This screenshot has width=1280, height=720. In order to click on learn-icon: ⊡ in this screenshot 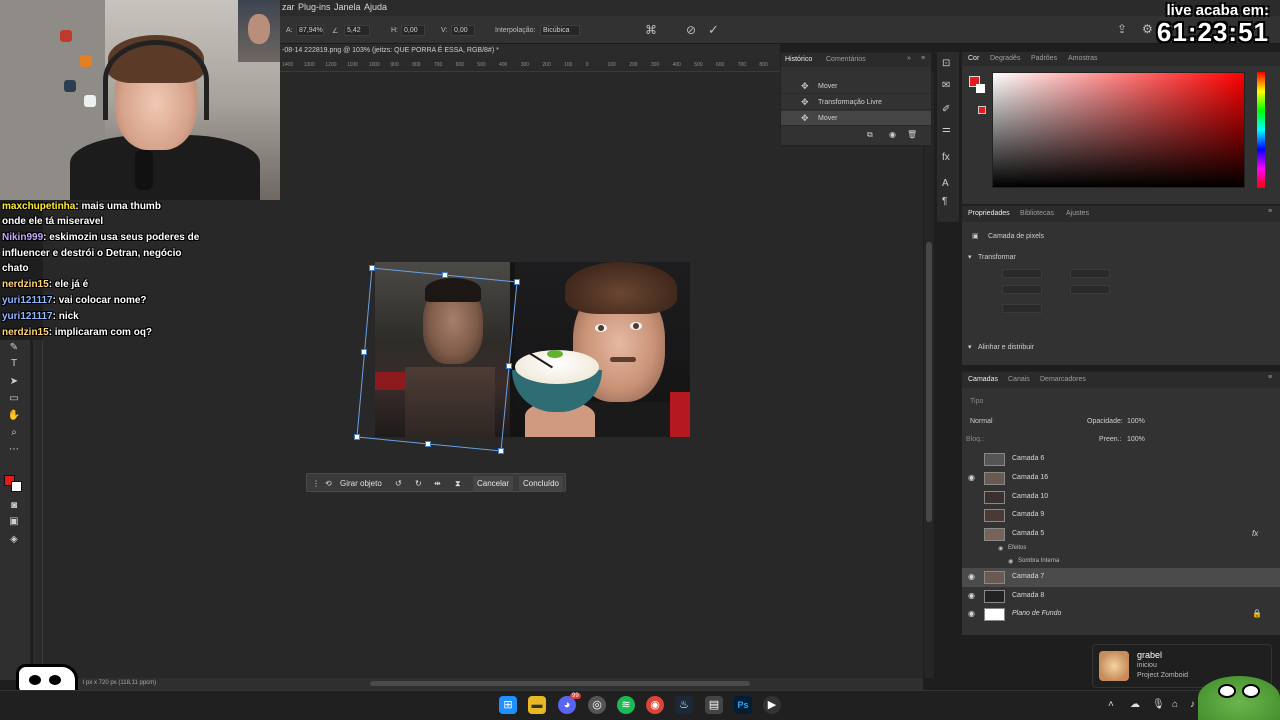, I will do `click(946, 63)`.